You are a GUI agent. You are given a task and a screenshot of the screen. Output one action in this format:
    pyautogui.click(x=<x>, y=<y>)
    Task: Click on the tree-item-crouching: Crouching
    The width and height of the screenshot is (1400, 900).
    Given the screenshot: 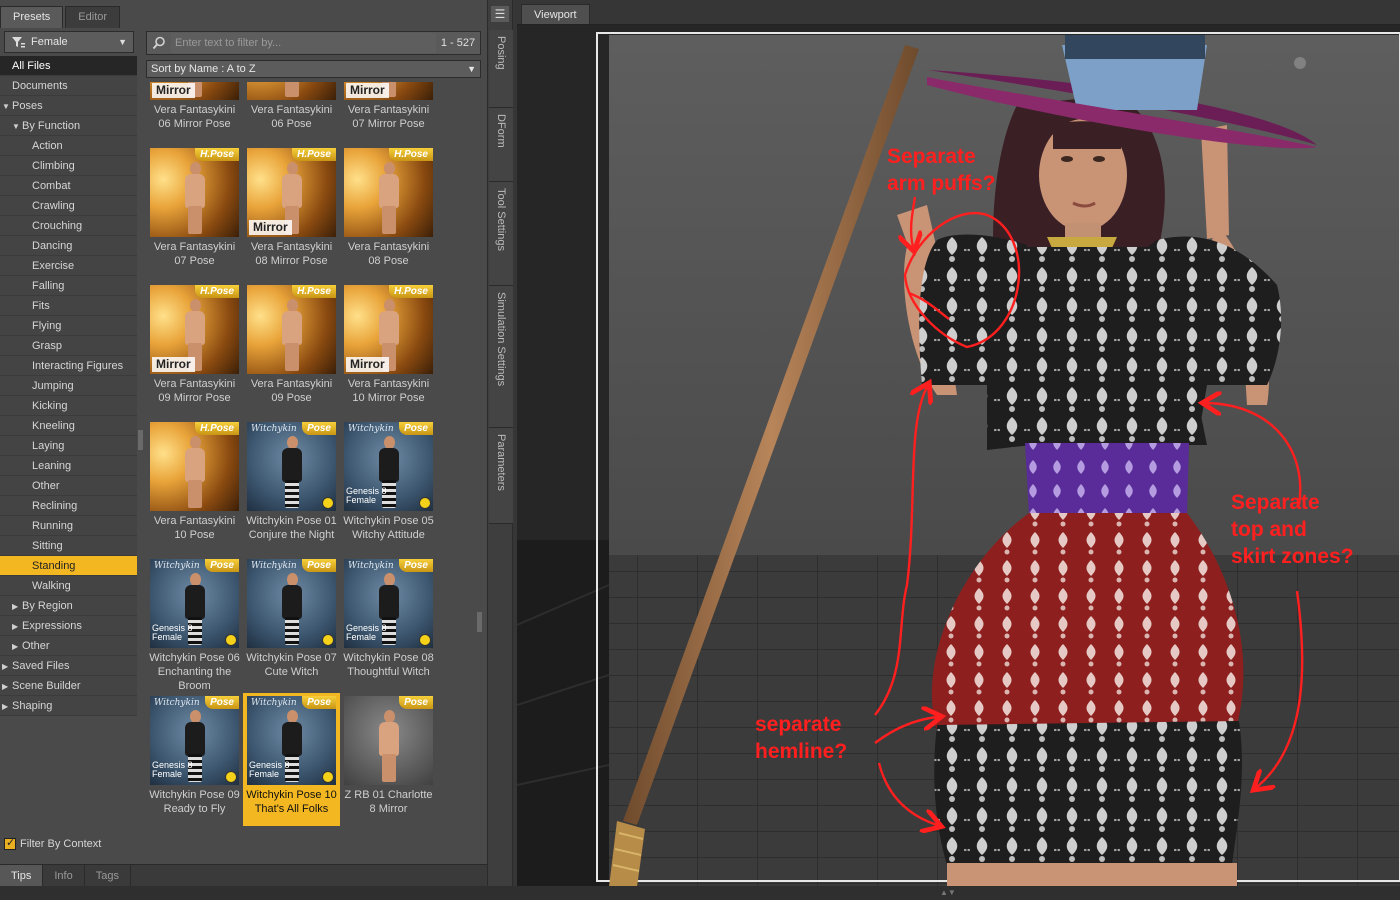 What is the action you would take?
    pyautogui.click(x=68, y=226)
    